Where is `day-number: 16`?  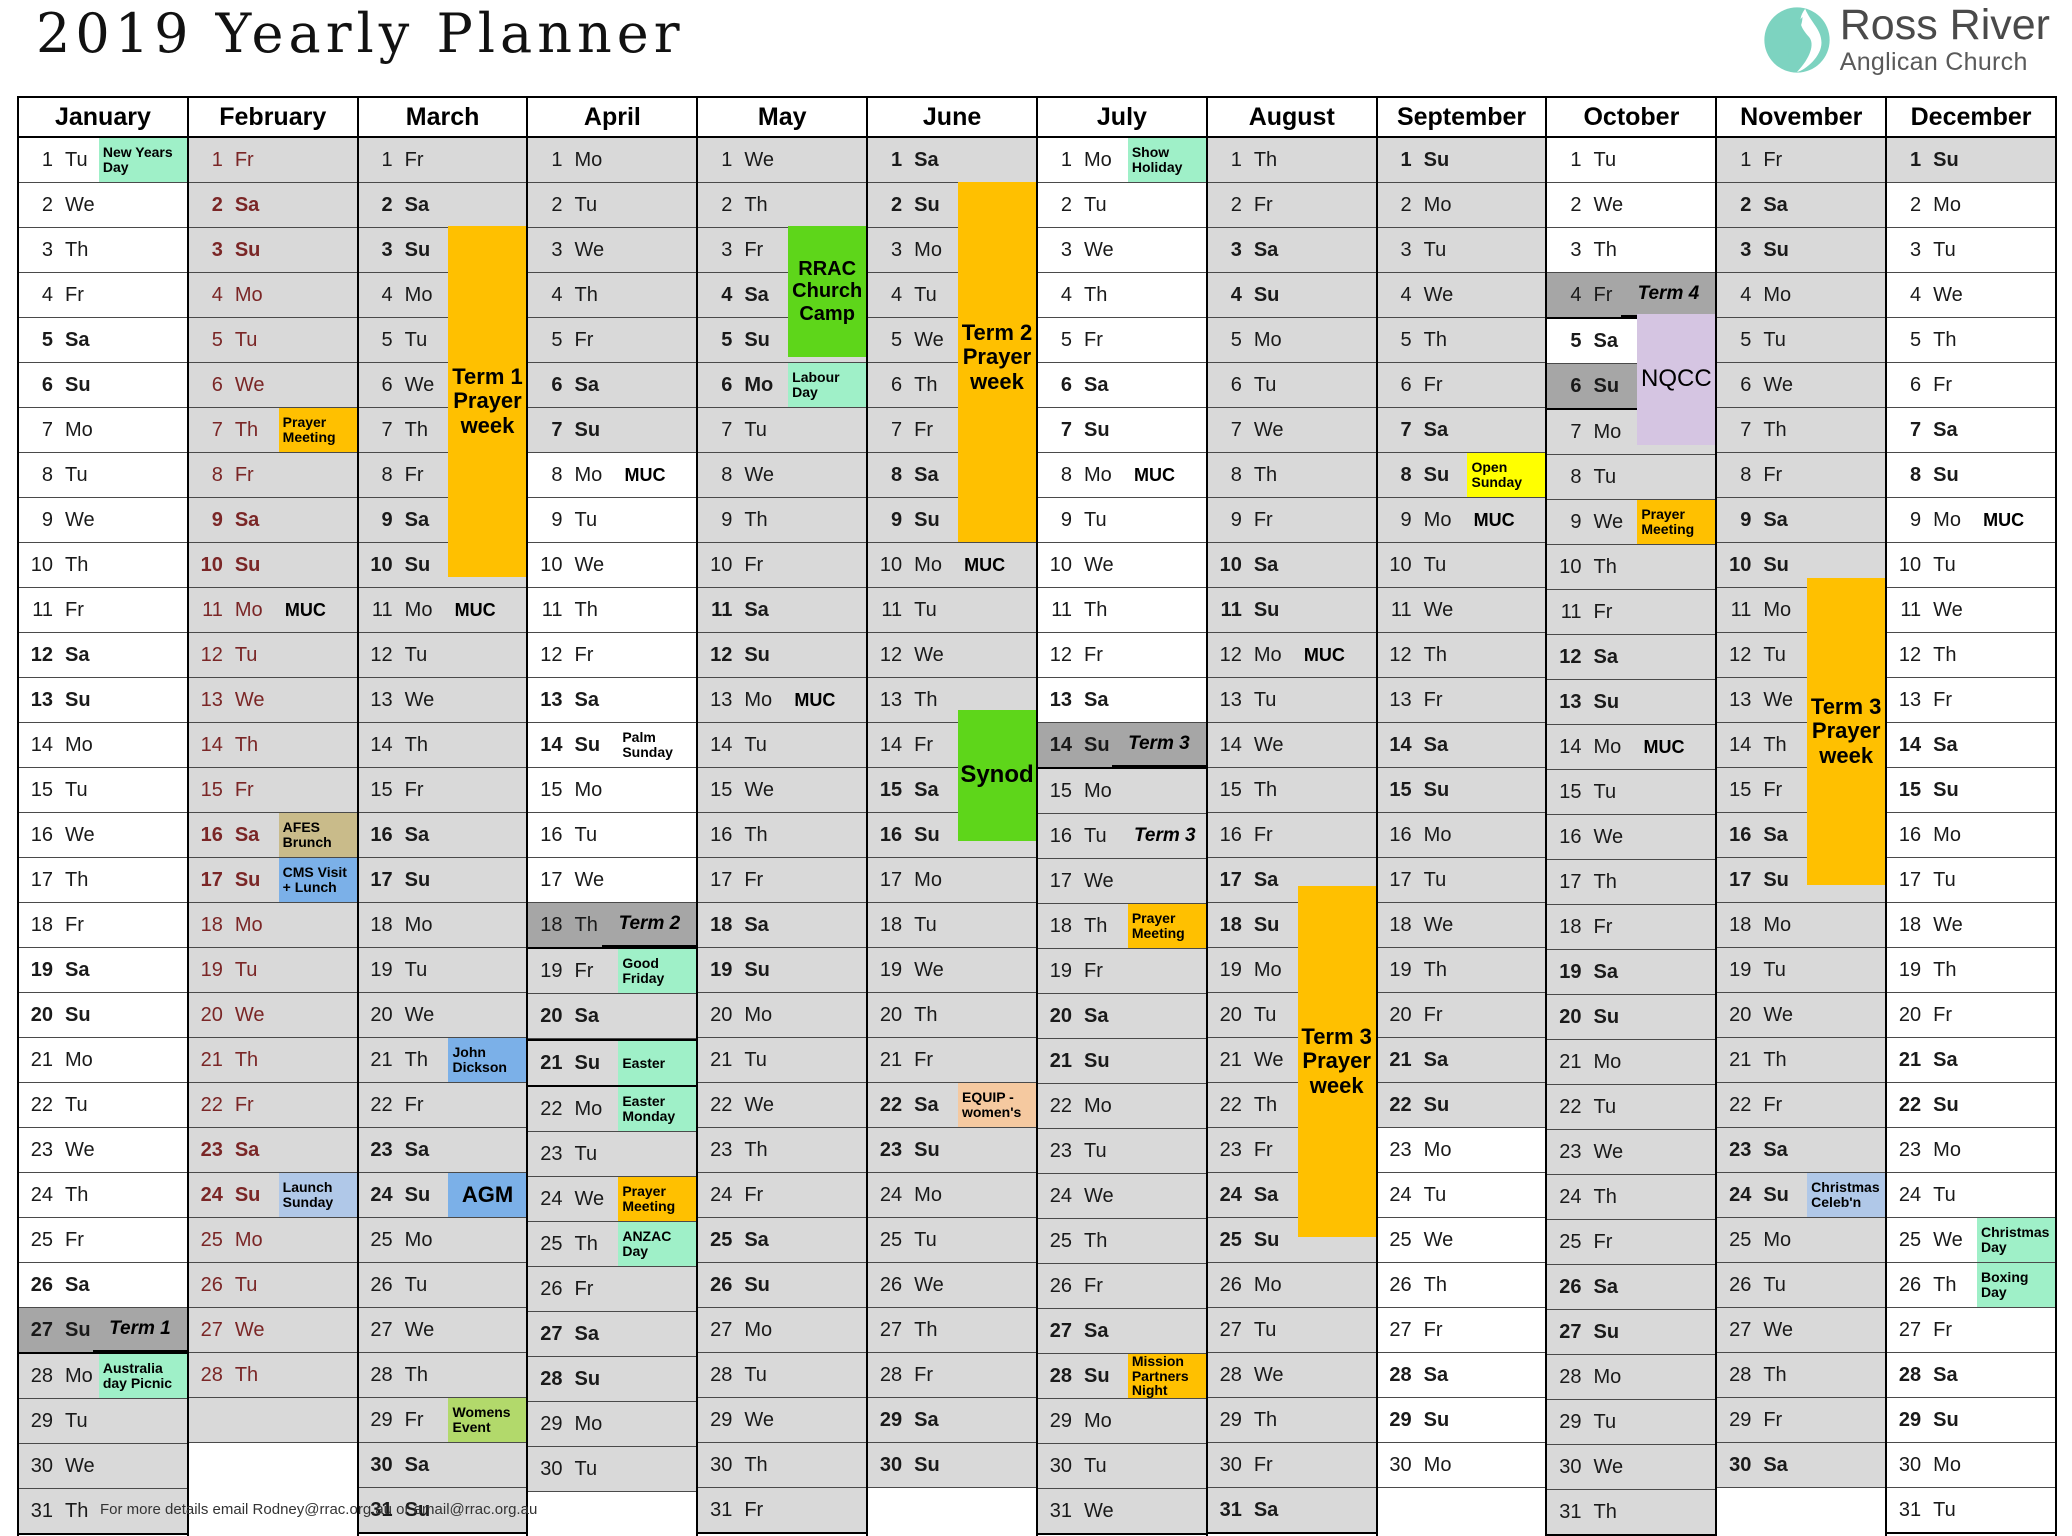 day-number: 16 is located at coordinates (41, 835).